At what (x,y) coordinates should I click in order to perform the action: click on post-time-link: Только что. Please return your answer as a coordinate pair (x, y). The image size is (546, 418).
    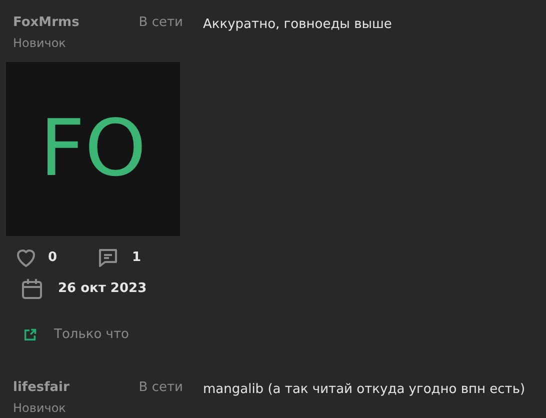
    Looking at the image, I should click on (92, 334).